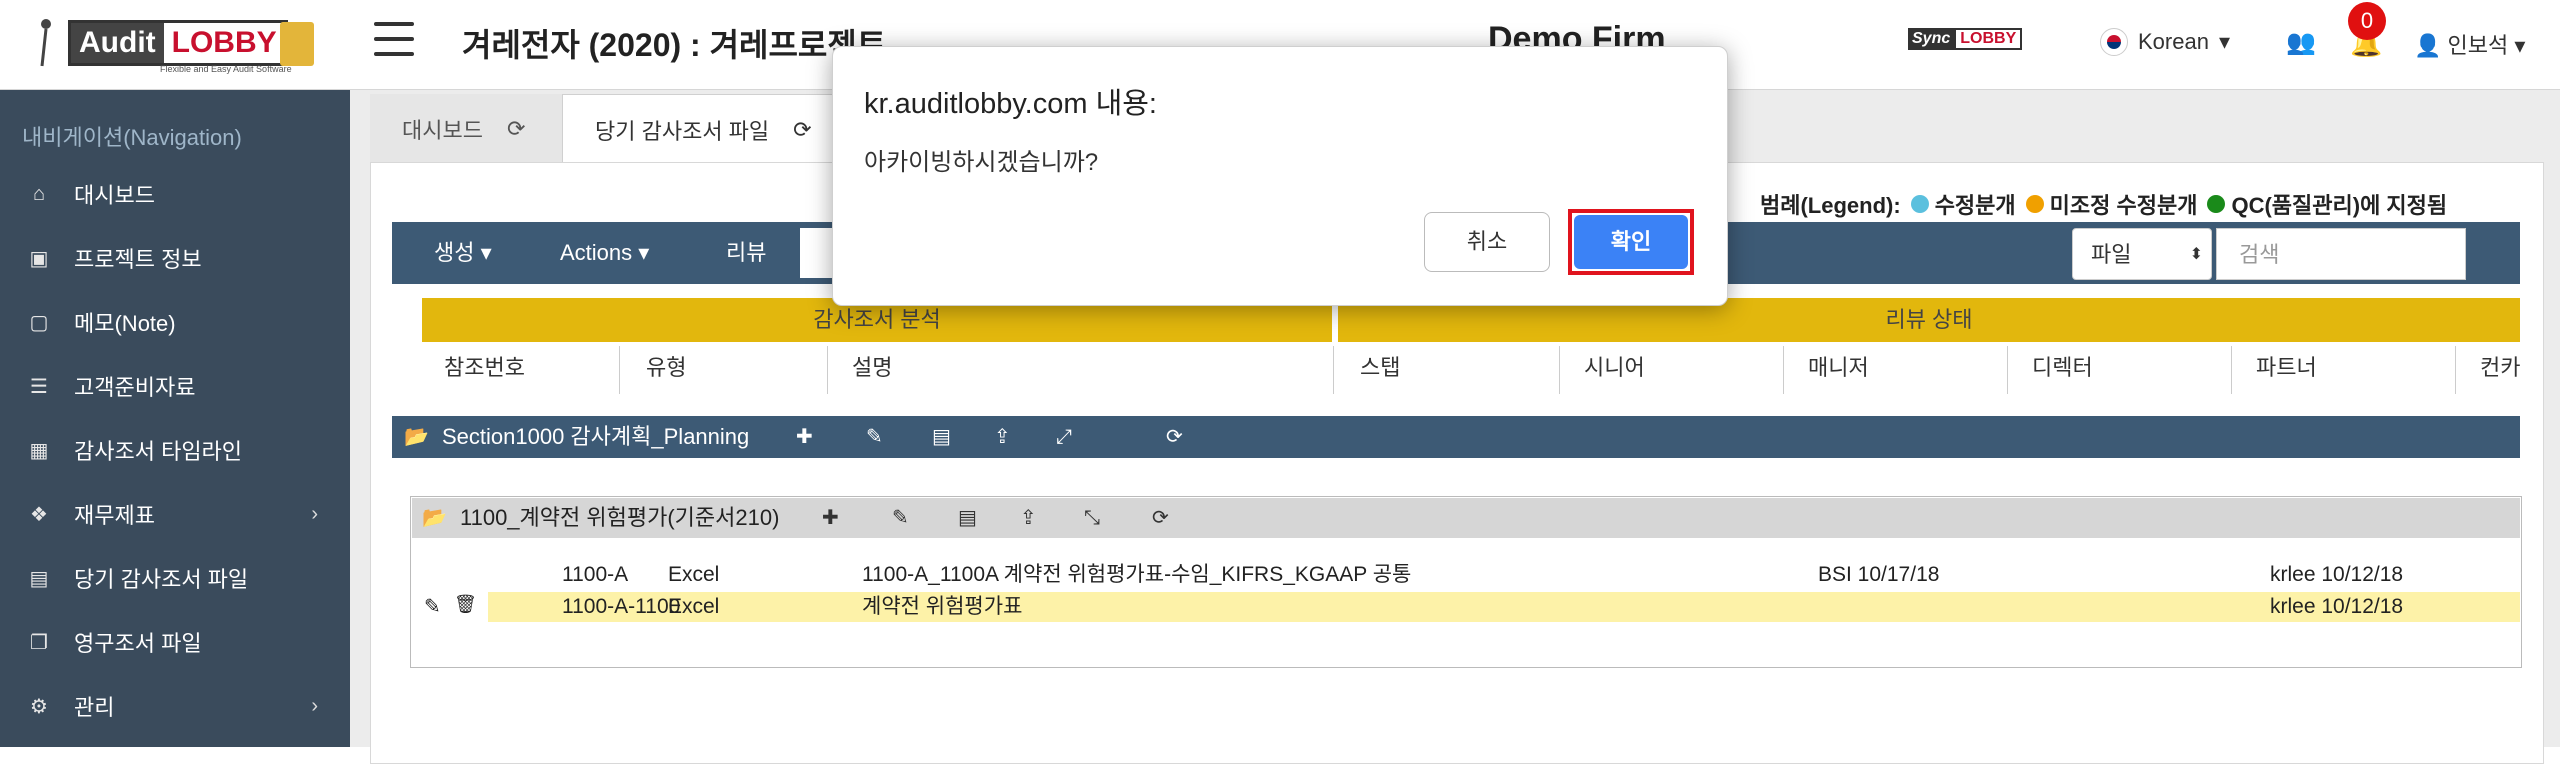  I want to click on column-header-senior: 시니어, so click(1673, 370).